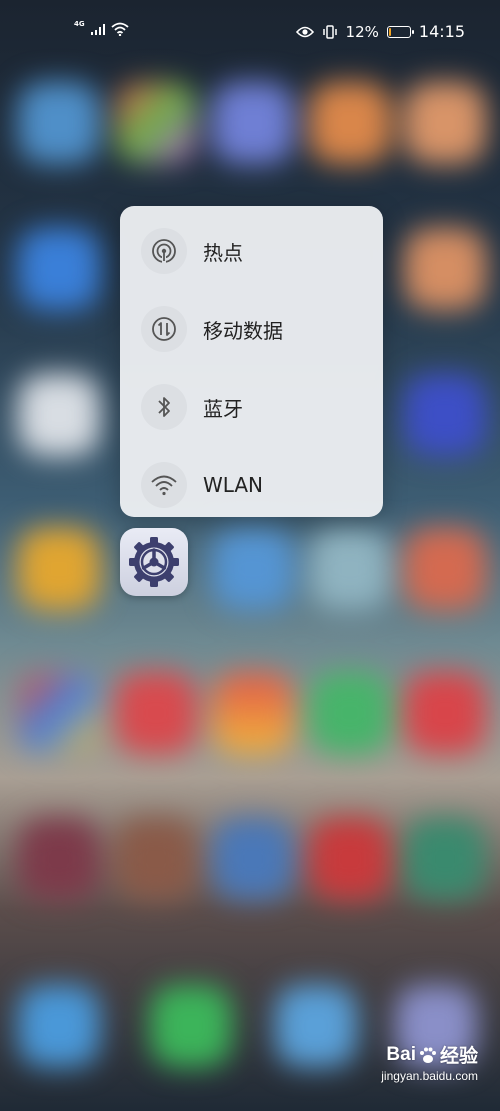 This screenshot has width=500, height=1111. What do you see at coordinates (164, 251) in the screenshot?
I see `hotspot-icon` at bounding box center [164, 251].